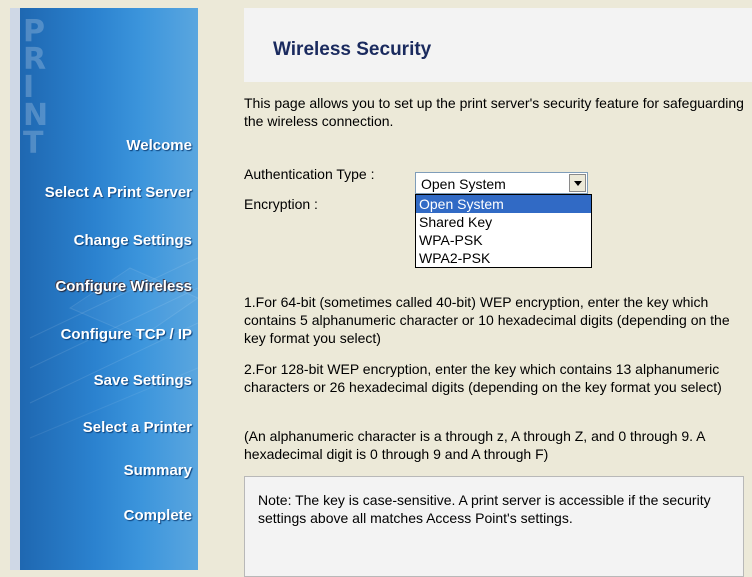 The image size is (752, 577). What do you see at coordinates (36, 87) in the screenshot?
I see `sidebar-watermark: P R I N T` at bounding box center [36, 87].